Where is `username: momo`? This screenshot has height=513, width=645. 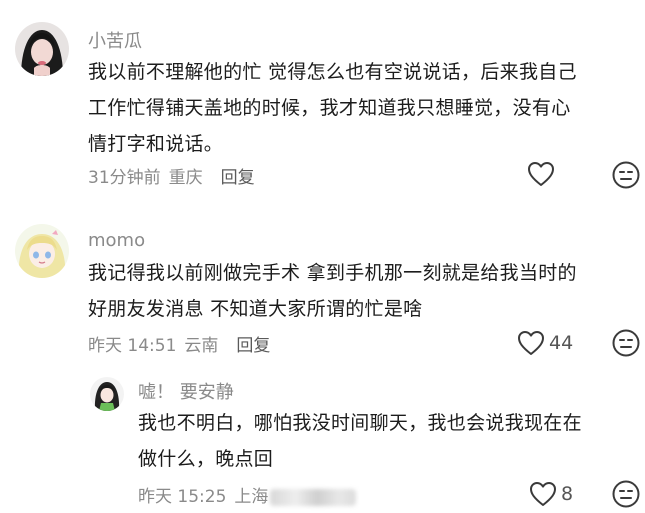 username: momo is located at coordinates (116, 240).